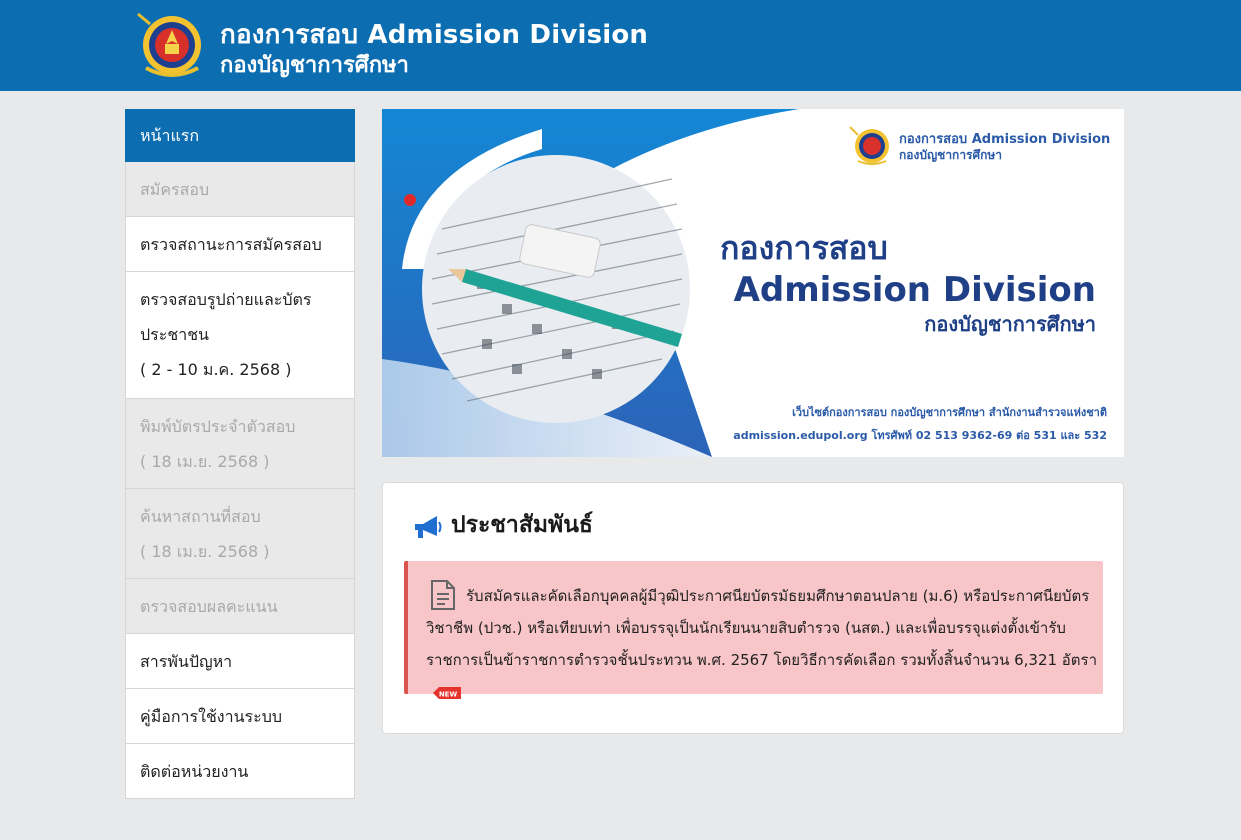  I want to click on sidebar-item-faq: สารพันปัญหา, so click(240, 661).